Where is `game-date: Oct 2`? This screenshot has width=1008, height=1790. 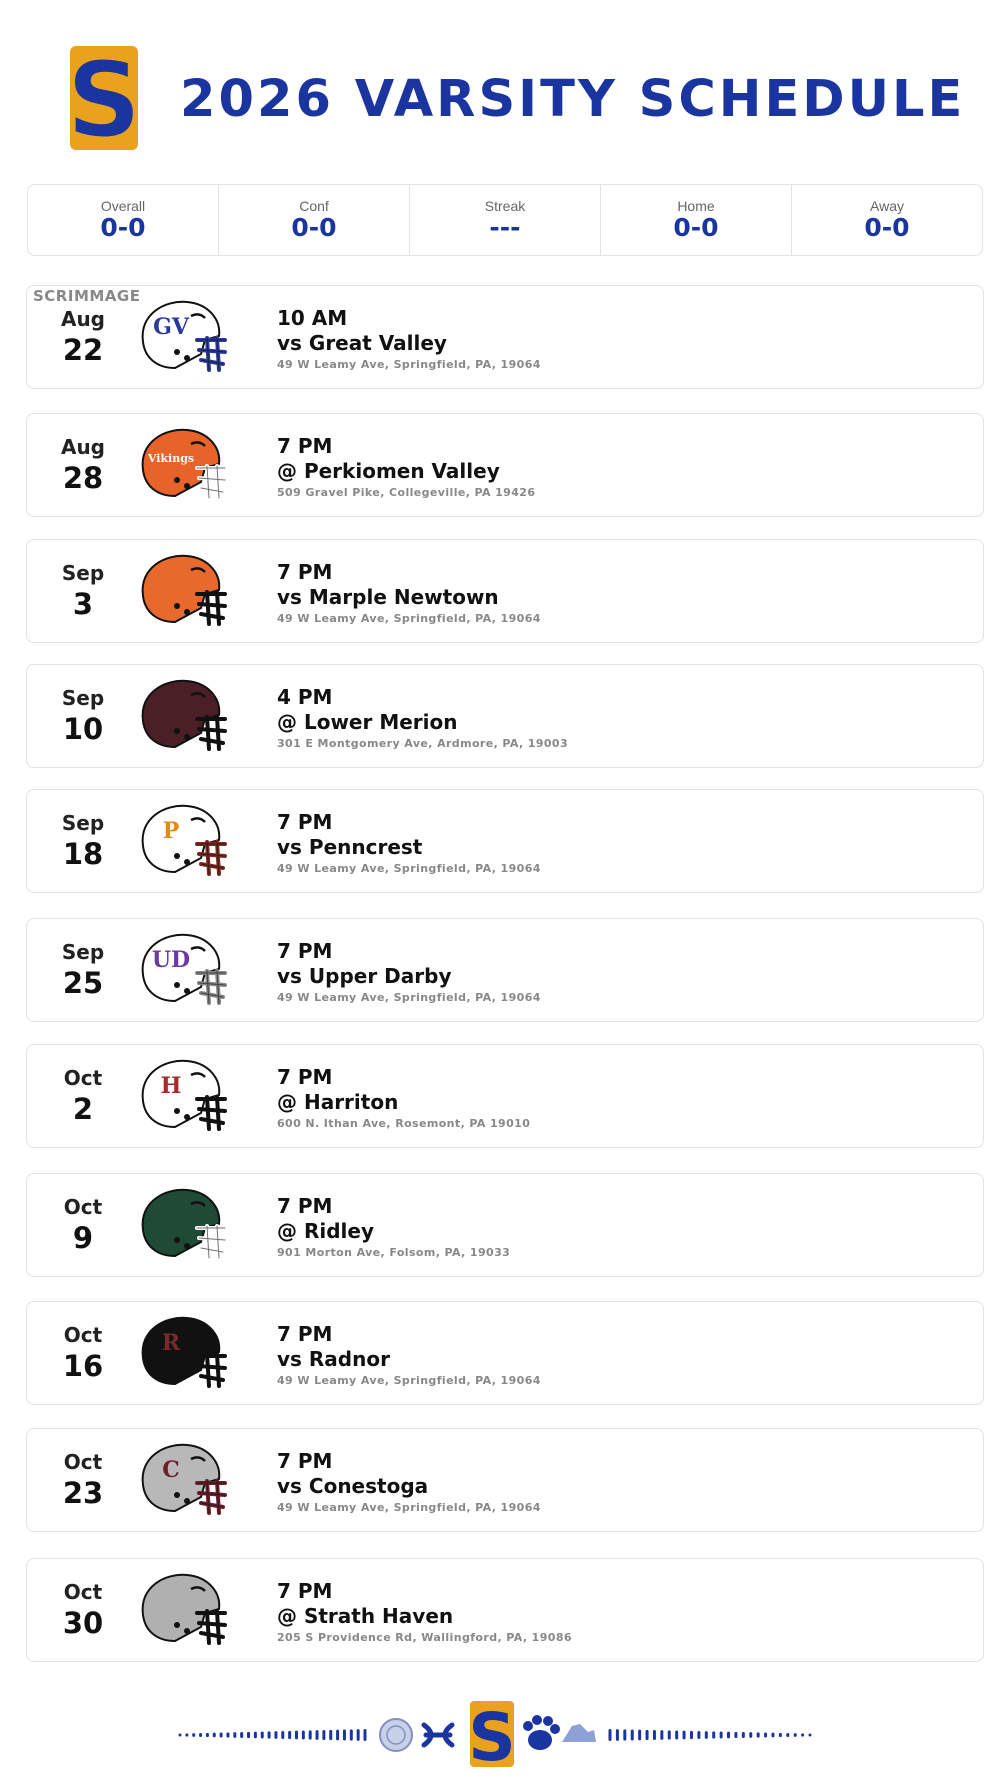
game-date: Oct 2 is located at coordinates (83, 1096).